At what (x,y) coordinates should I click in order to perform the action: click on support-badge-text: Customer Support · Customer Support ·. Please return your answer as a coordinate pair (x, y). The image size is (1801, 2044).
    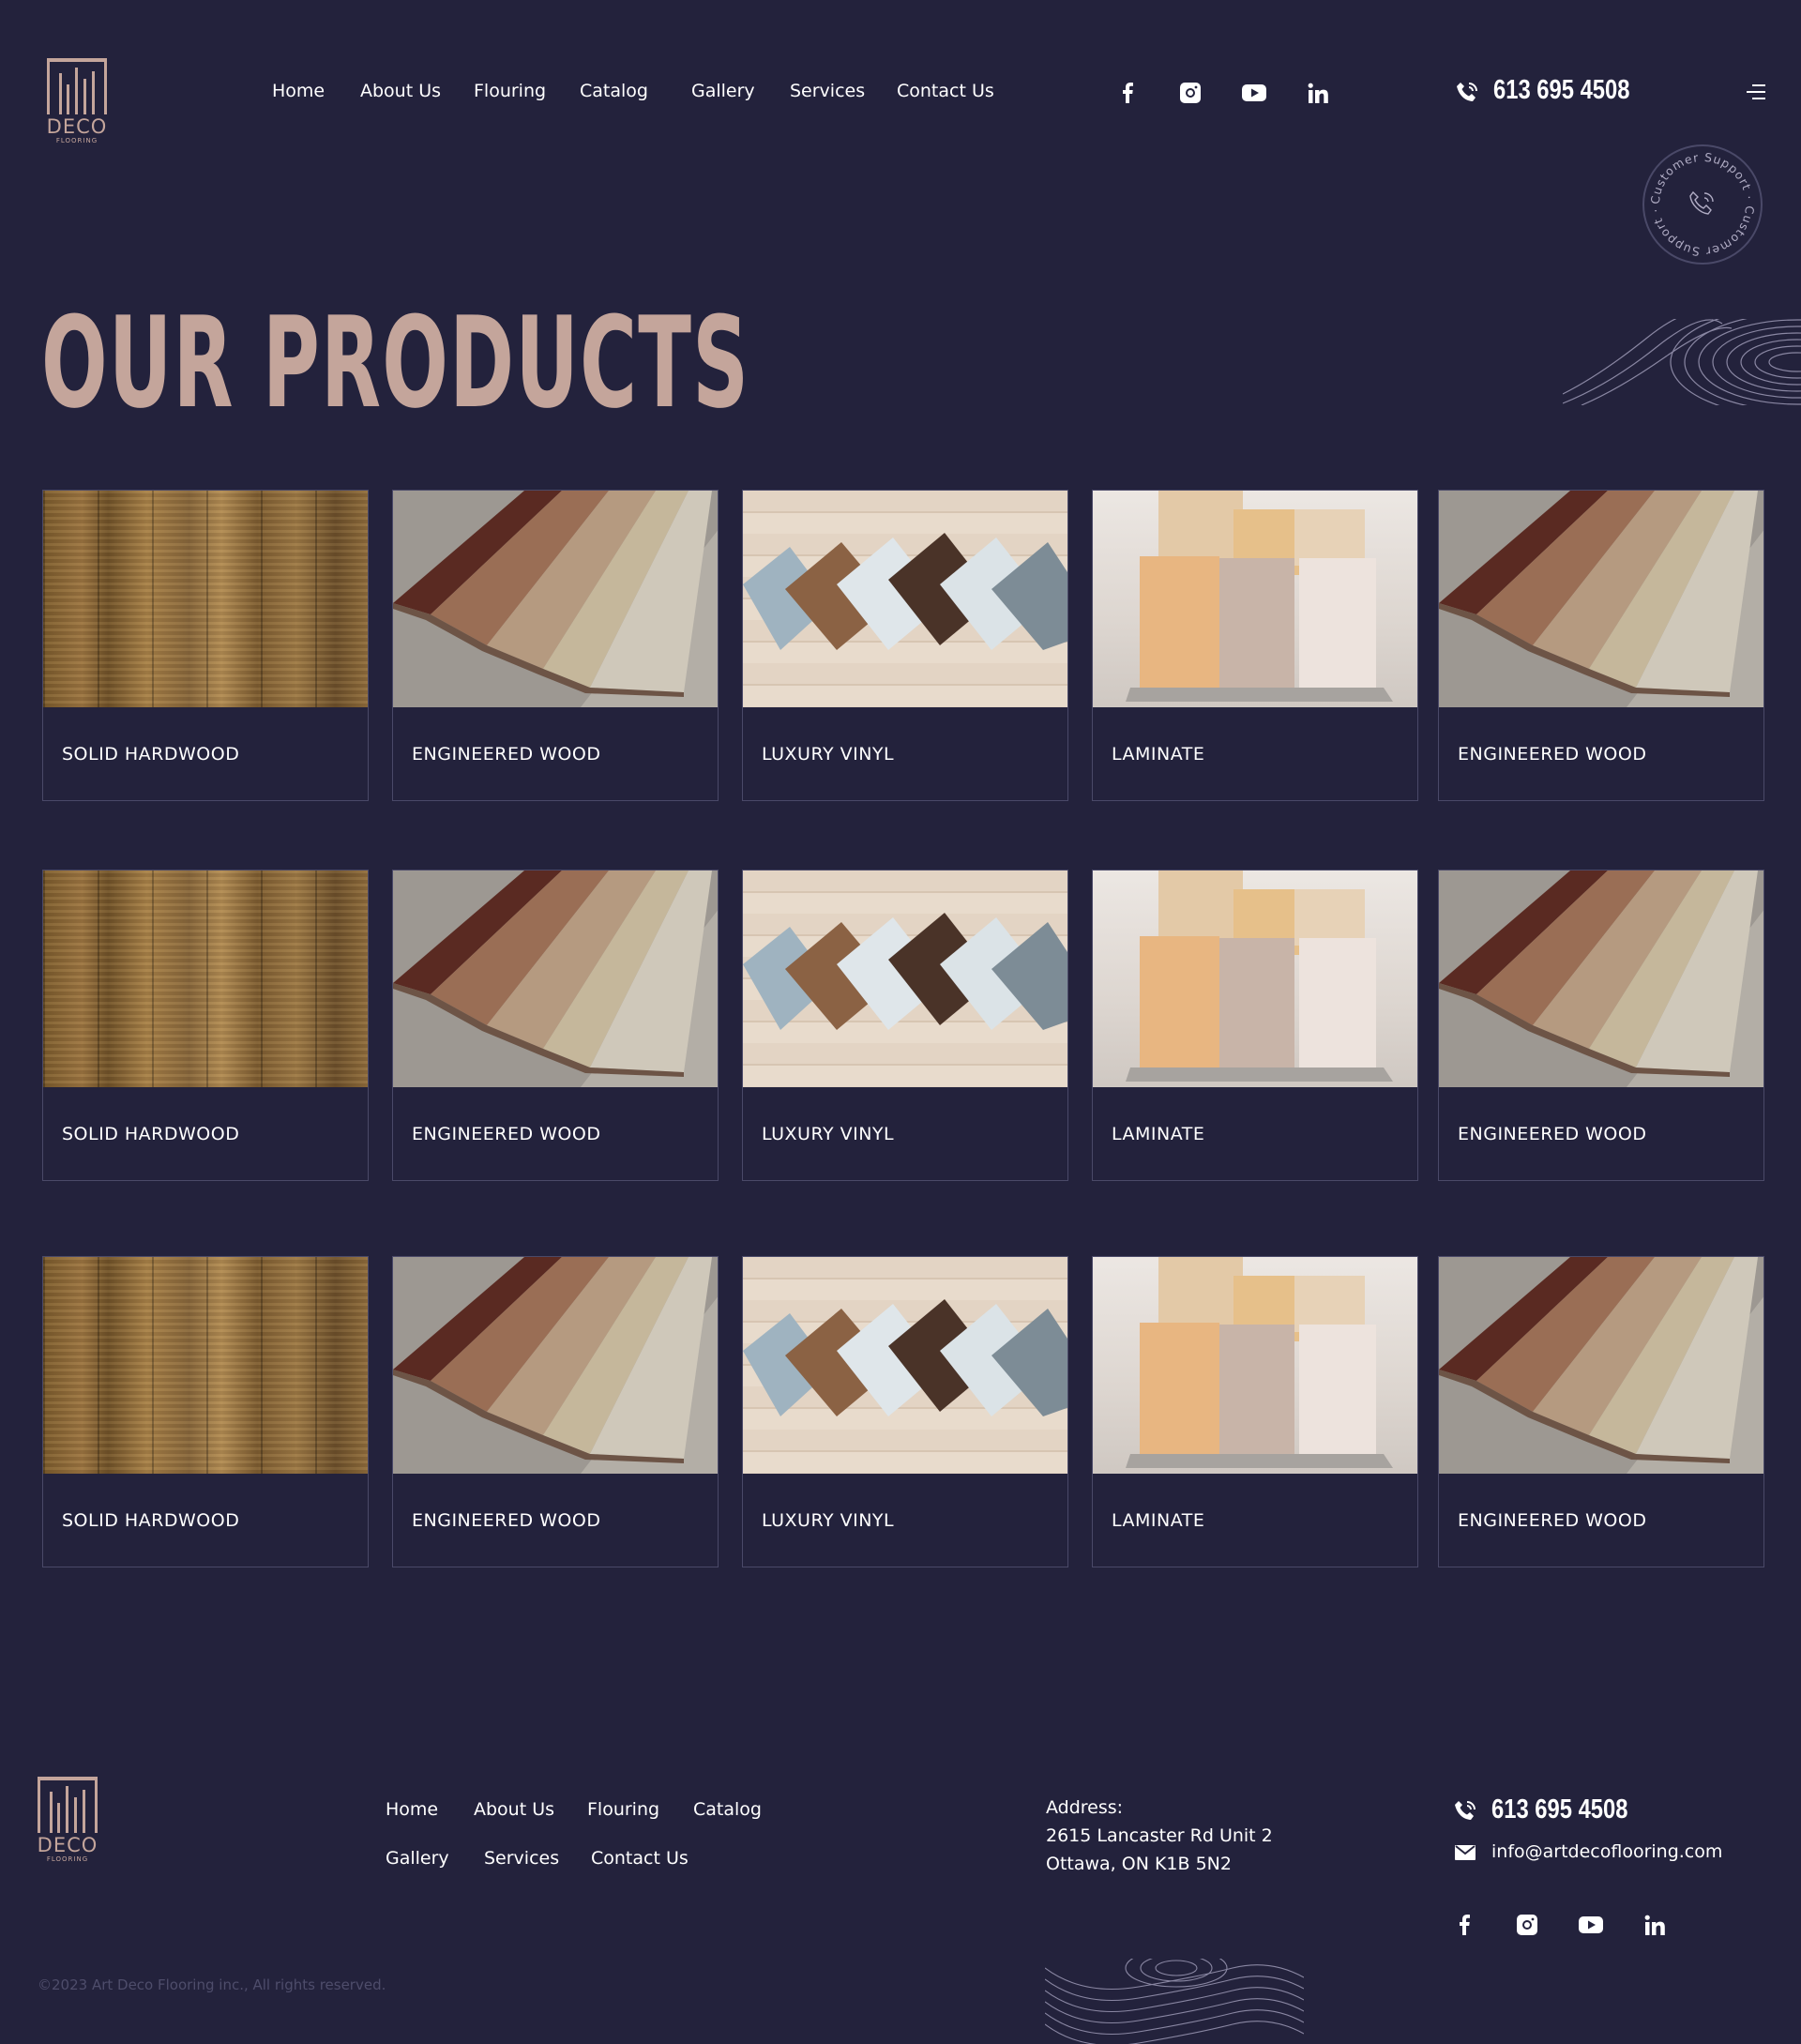
    Looking at the image, I should click on (1702, 204).